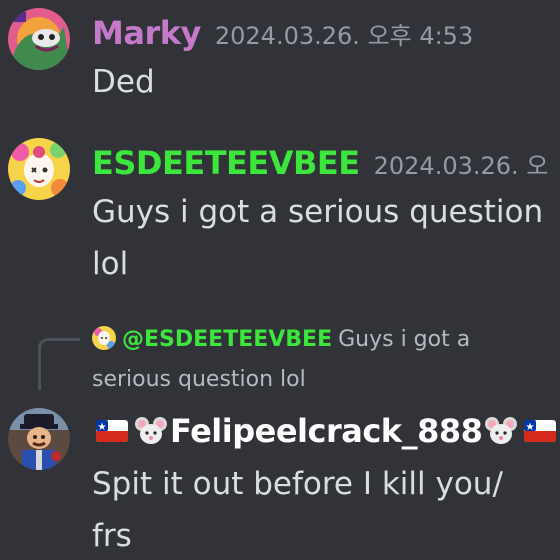 The height and width of the screenshot is (560, 560). Describe the element at coordinates (297, 509) in the screenshot. I see `felipeelcrack-message-text: Spit it out before I kill you/ frs` at that location.